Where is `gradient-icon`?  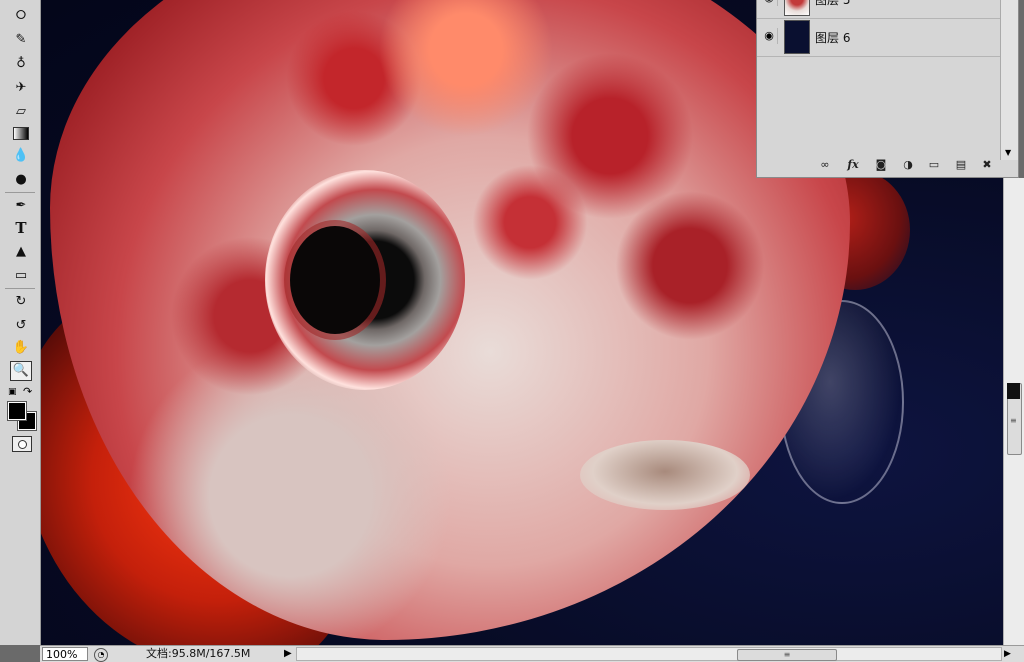
gradient-icon is located at coordinates (21, 134).